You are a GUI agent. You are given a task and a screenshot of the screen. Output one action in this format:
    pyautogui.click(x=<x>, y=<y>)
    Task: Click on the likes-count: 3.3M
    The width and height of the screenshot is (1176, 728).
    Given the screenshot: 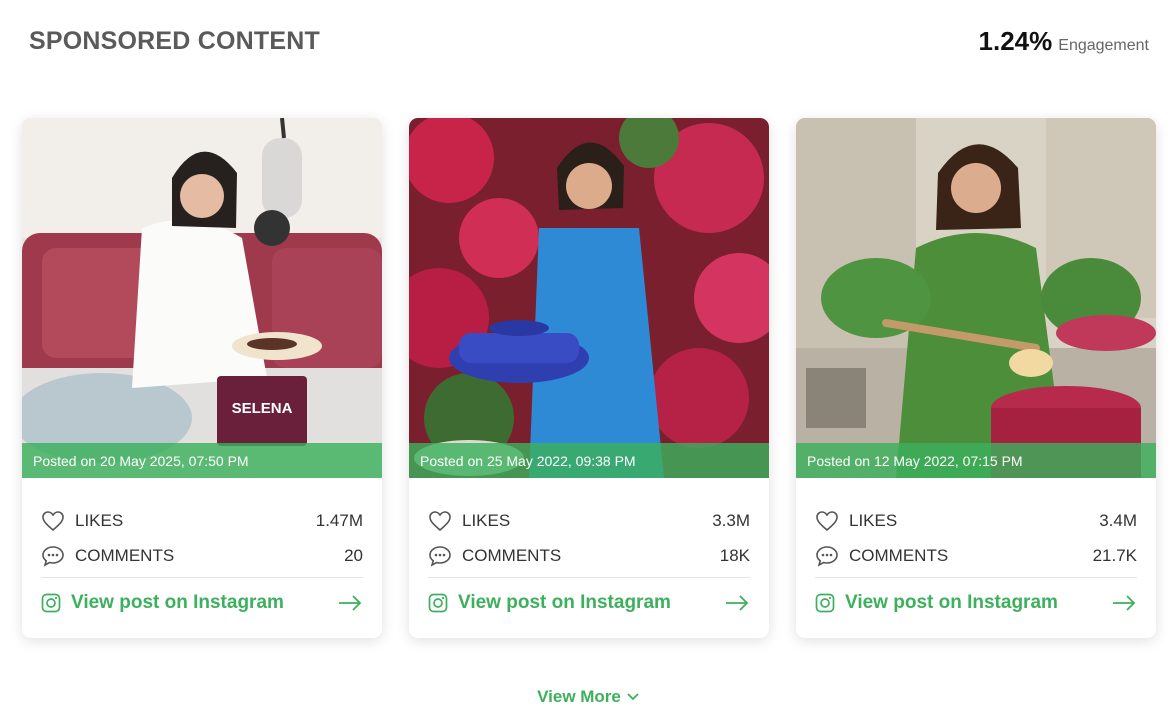 What is the action you would take?
    pyautogui.click(x=731, y=520)
    